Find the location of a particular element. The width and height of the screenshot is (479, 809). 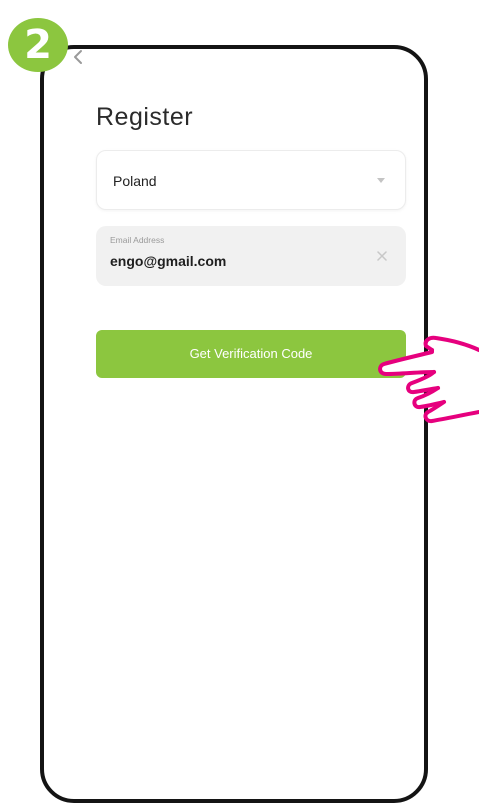

email-field: Email Address is located at coordinates (251, 256).